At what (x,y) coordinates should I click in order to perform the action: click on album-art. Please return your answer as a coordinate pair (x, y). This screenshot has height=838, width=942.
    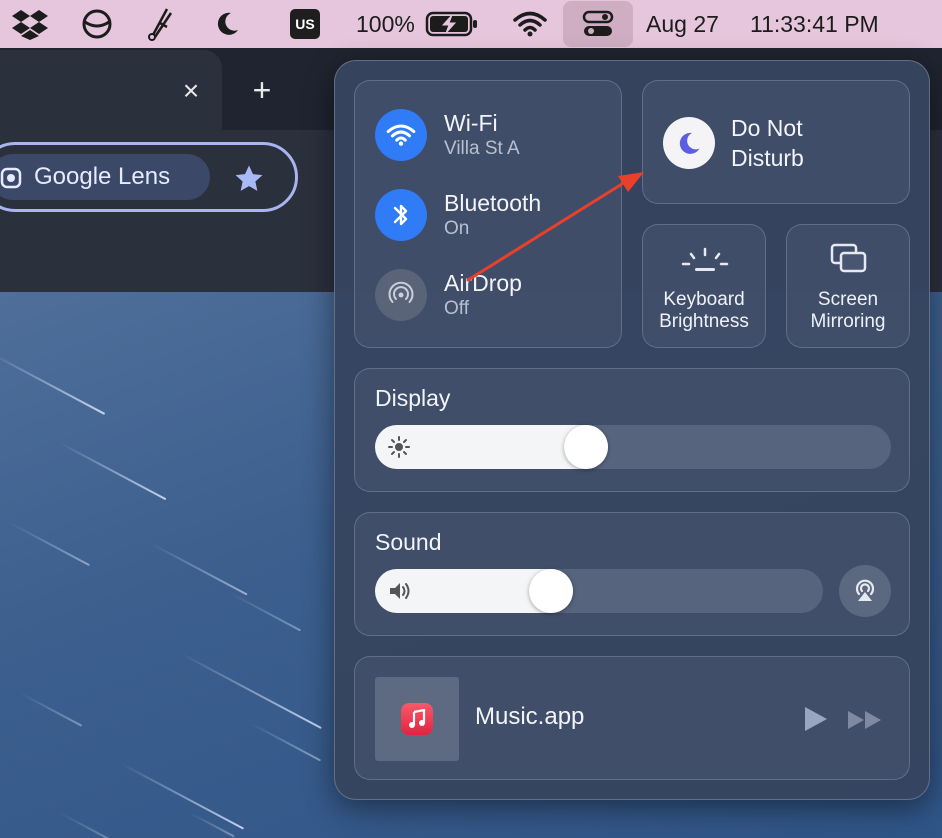
    Looking at the image, I should click on (417, 719).